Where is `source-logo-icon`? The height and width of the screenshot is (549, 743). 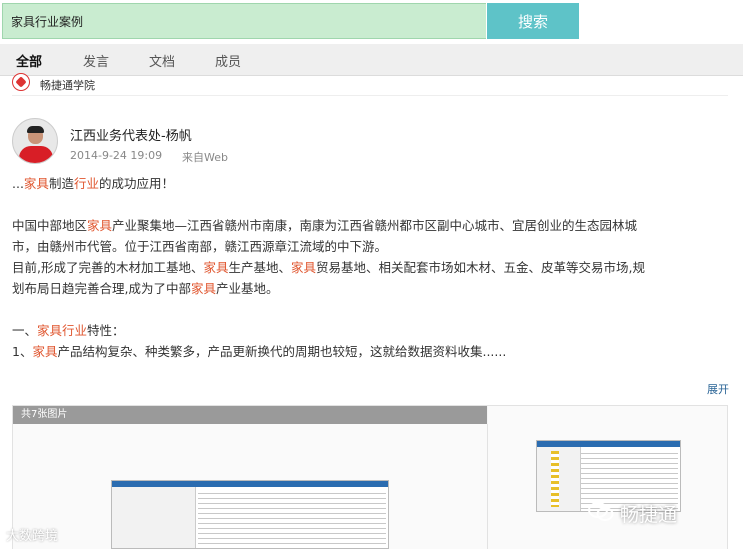
source-logo-icon is located at coordinates (21, 82).